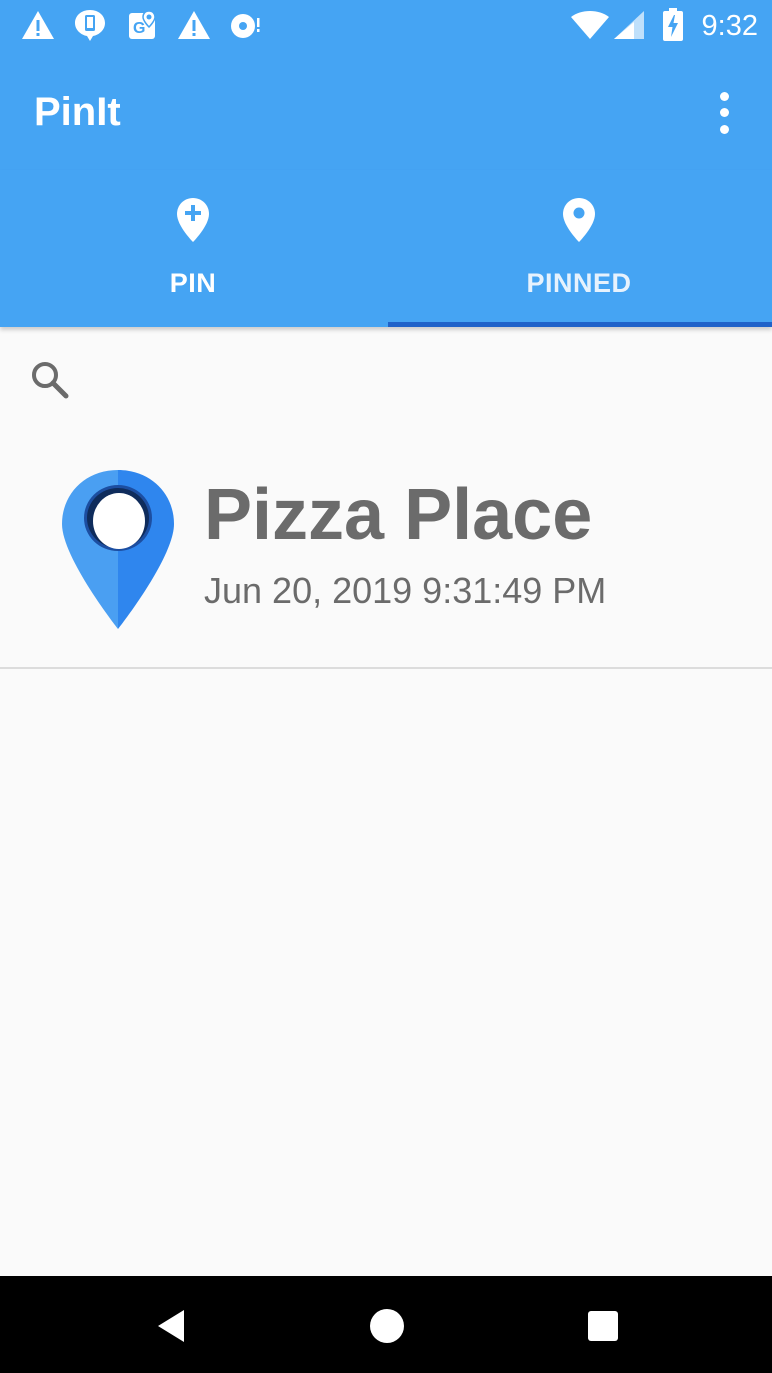 The width and height of the screenshot is (772, 1373). Describe the element at coordinates (405, 590) in the screenshot. I see `item-date: Jun 20, 2019 9:31:49 PM` at that location.